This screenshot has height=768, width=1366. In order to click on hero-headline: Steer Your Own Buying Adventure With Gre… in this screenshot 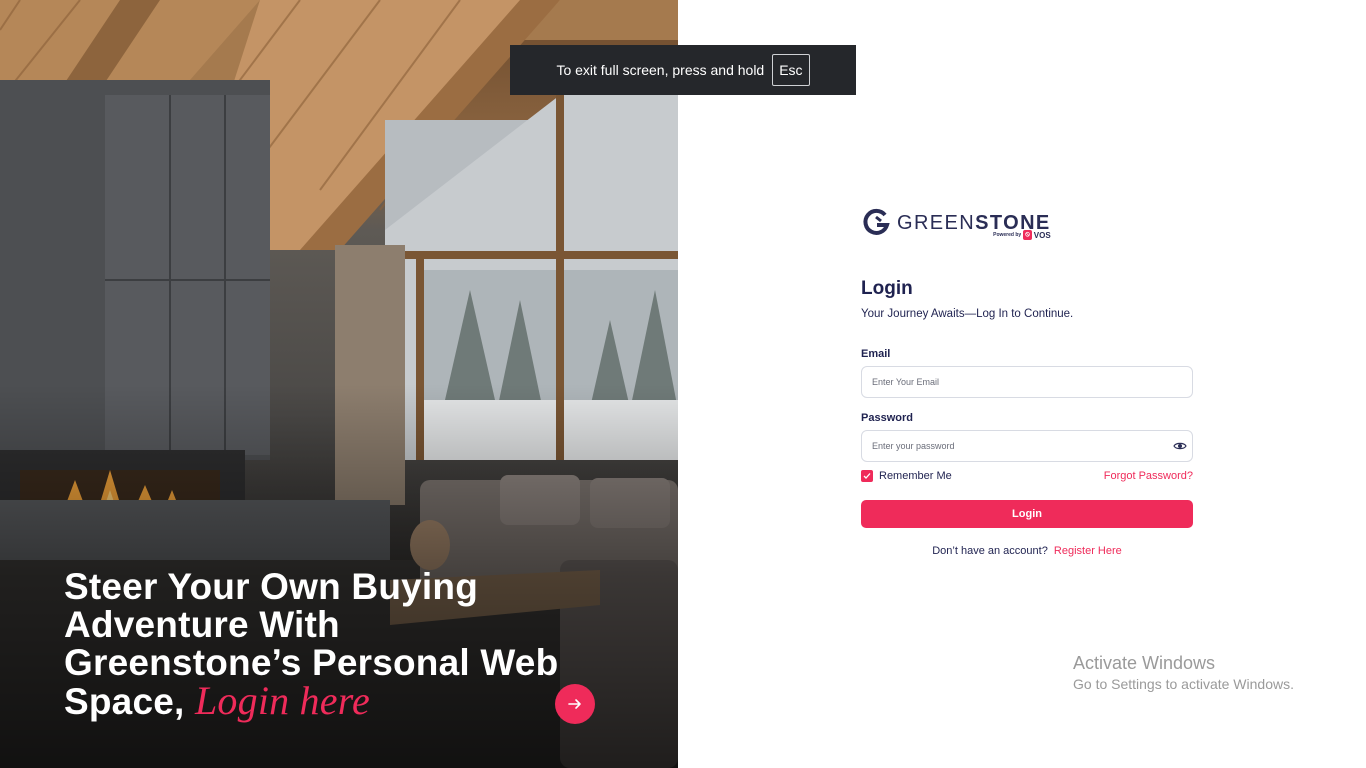, I will do `click(314, 644)`.